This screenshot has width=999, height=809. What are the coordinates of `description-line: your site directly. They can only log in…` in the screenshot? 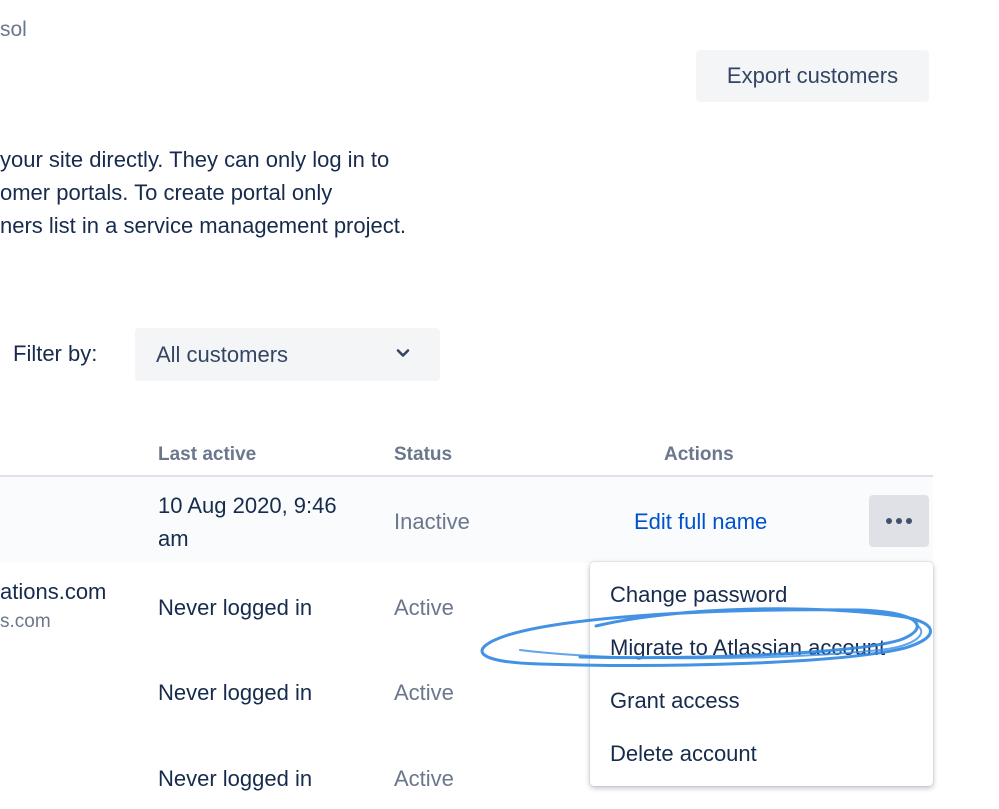 It's located at (195, 159).